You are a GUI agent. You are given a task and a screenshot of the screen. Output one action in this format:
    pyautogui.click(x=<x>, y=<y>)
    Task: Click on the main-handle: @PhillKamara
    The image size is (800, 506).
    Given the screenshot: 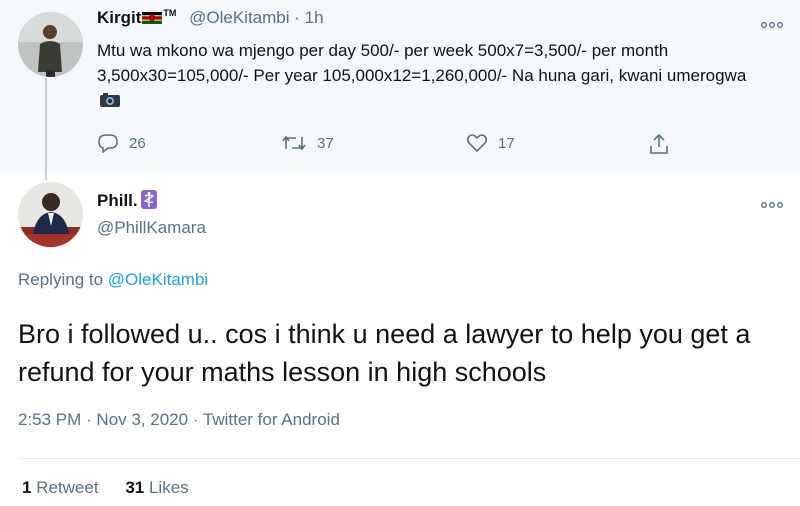 What is the action you would take?
    pyautogui.click(x=151, y=228)
    